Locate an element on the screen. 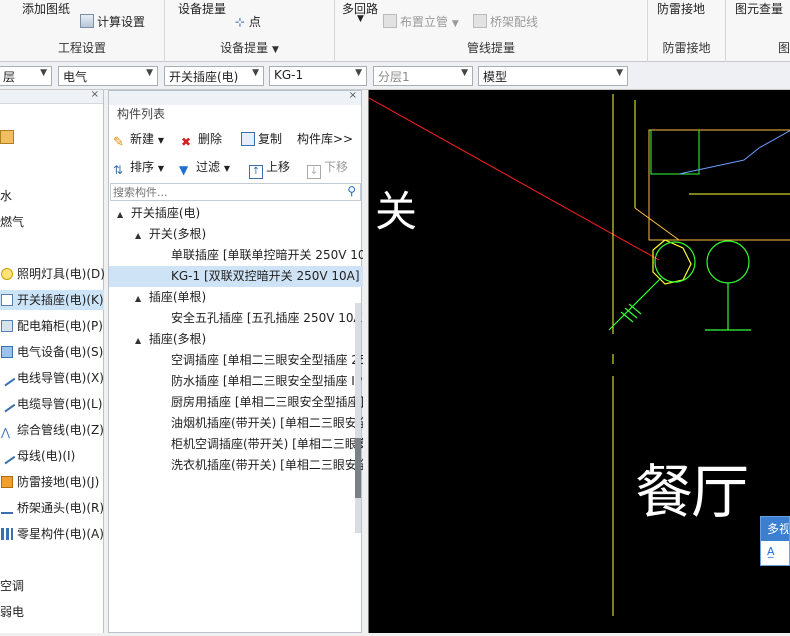  filter-button: ▼ 过滤 ▼ is located at coordinates (204, 167).